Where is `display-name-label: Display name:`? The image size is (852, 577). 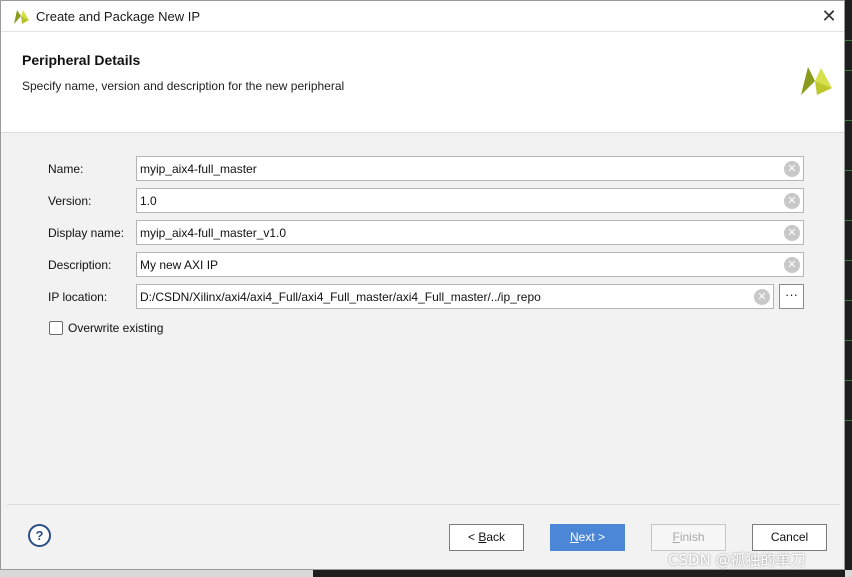 display-name-label: Display name: is located at coordinates (86, 233).